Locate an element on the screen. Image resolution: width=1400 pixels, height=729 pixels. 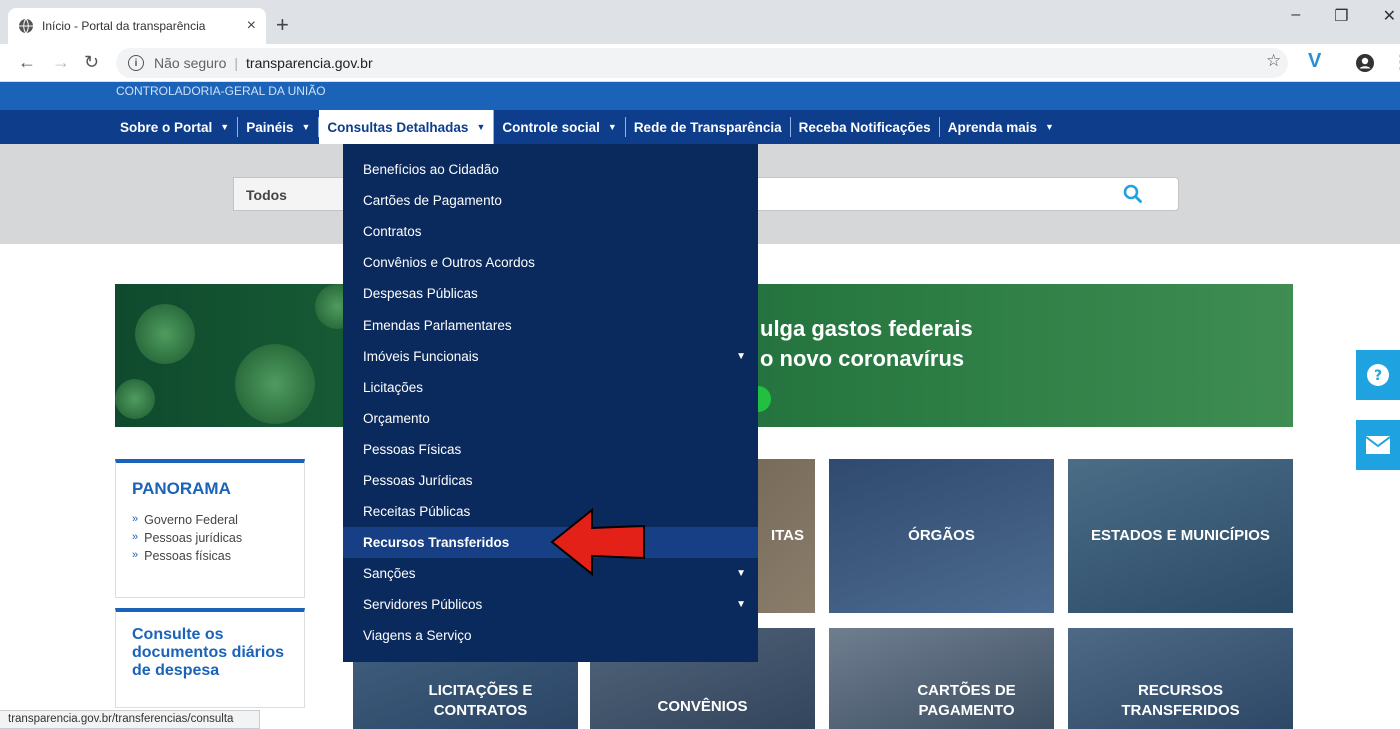
menu-item-cartoes: Cartões de Pagamento is located at coordinates (550, 200).